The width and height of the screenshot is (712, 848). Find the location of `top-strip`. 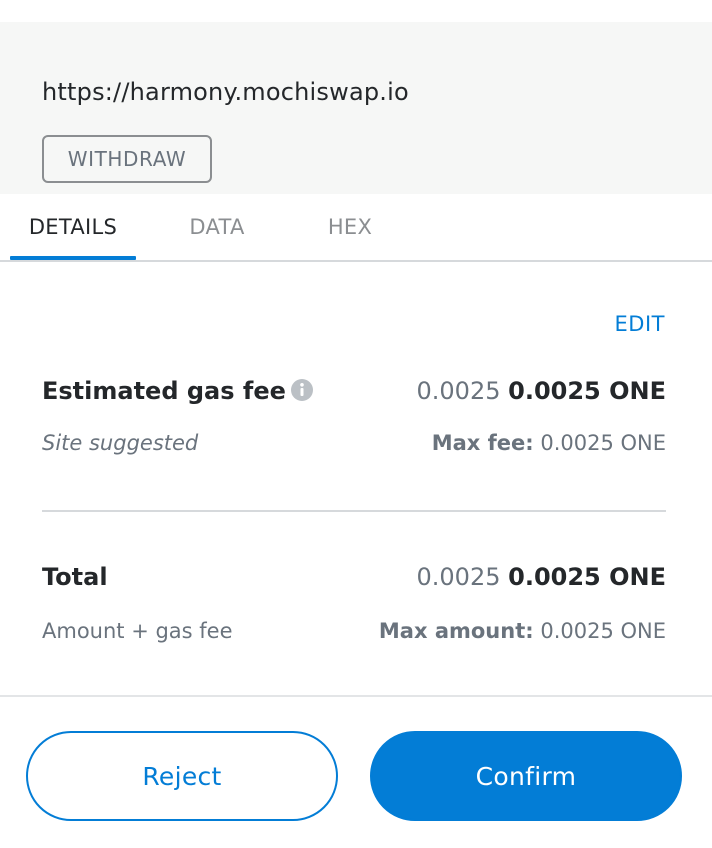

top-strip is located at coordinates (356, 11).